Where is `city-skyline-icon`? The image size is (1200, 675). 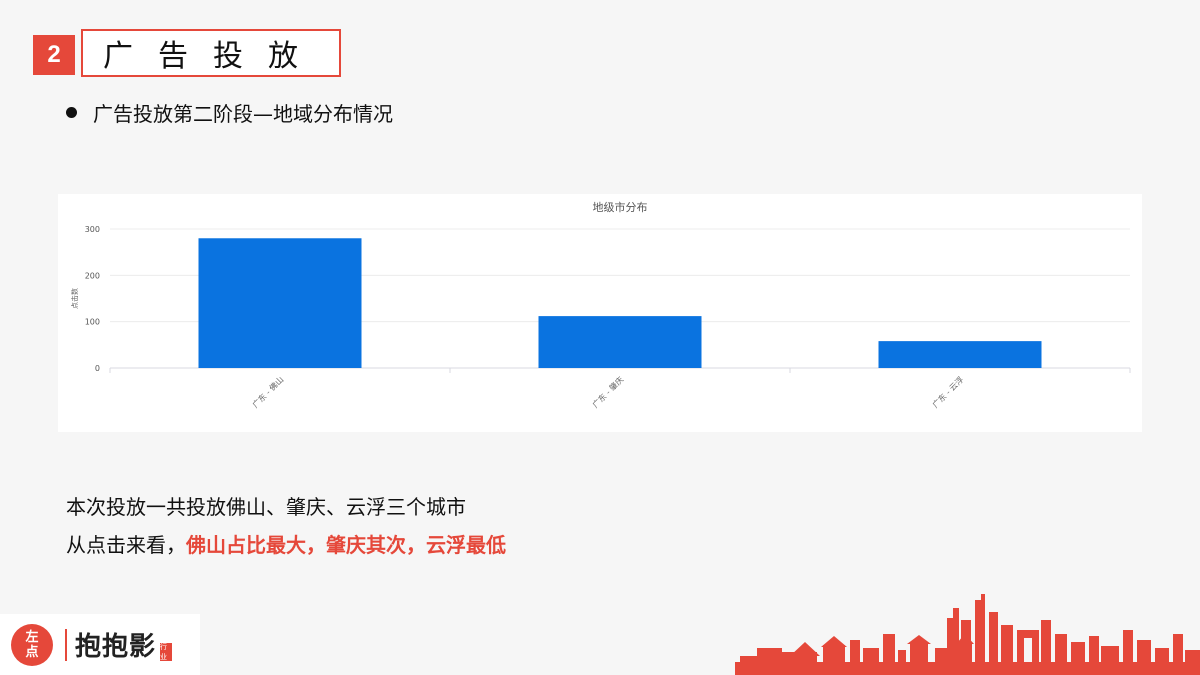 city-skyline-icon is located at coordinates (967, 634).